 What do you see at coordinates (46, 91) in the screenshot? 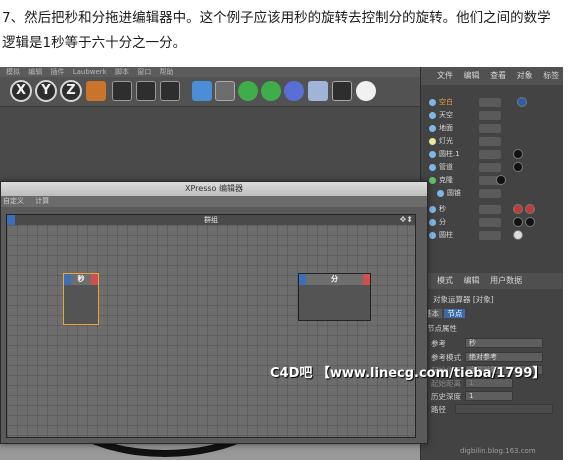
I see `y-axis-button: Y` at bounding box center [46, 91].